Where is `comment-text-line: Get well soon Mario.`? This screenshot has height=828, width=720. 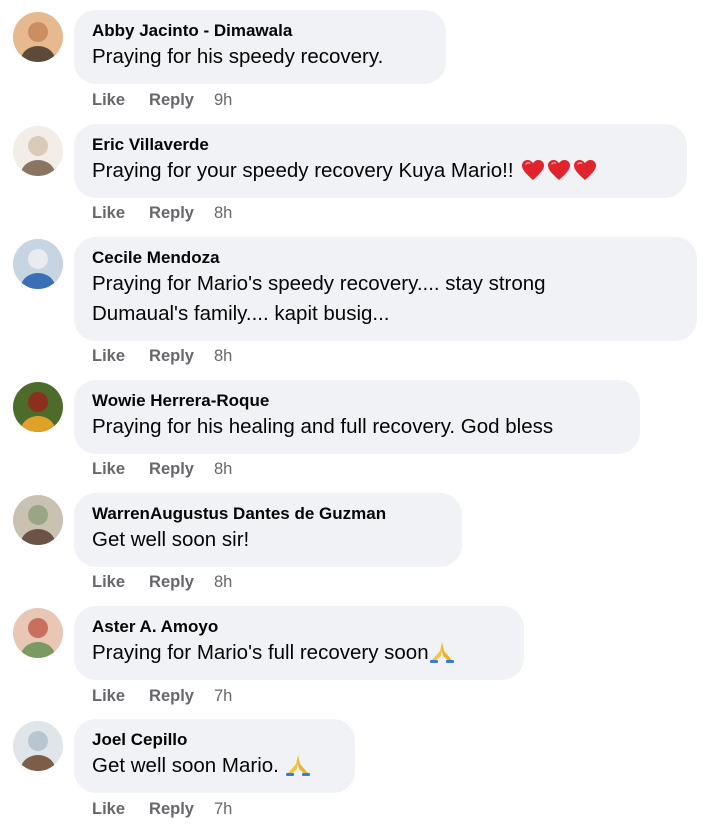
comment-text-line: Get well soon Mario. is located at coordinates (185, 765).